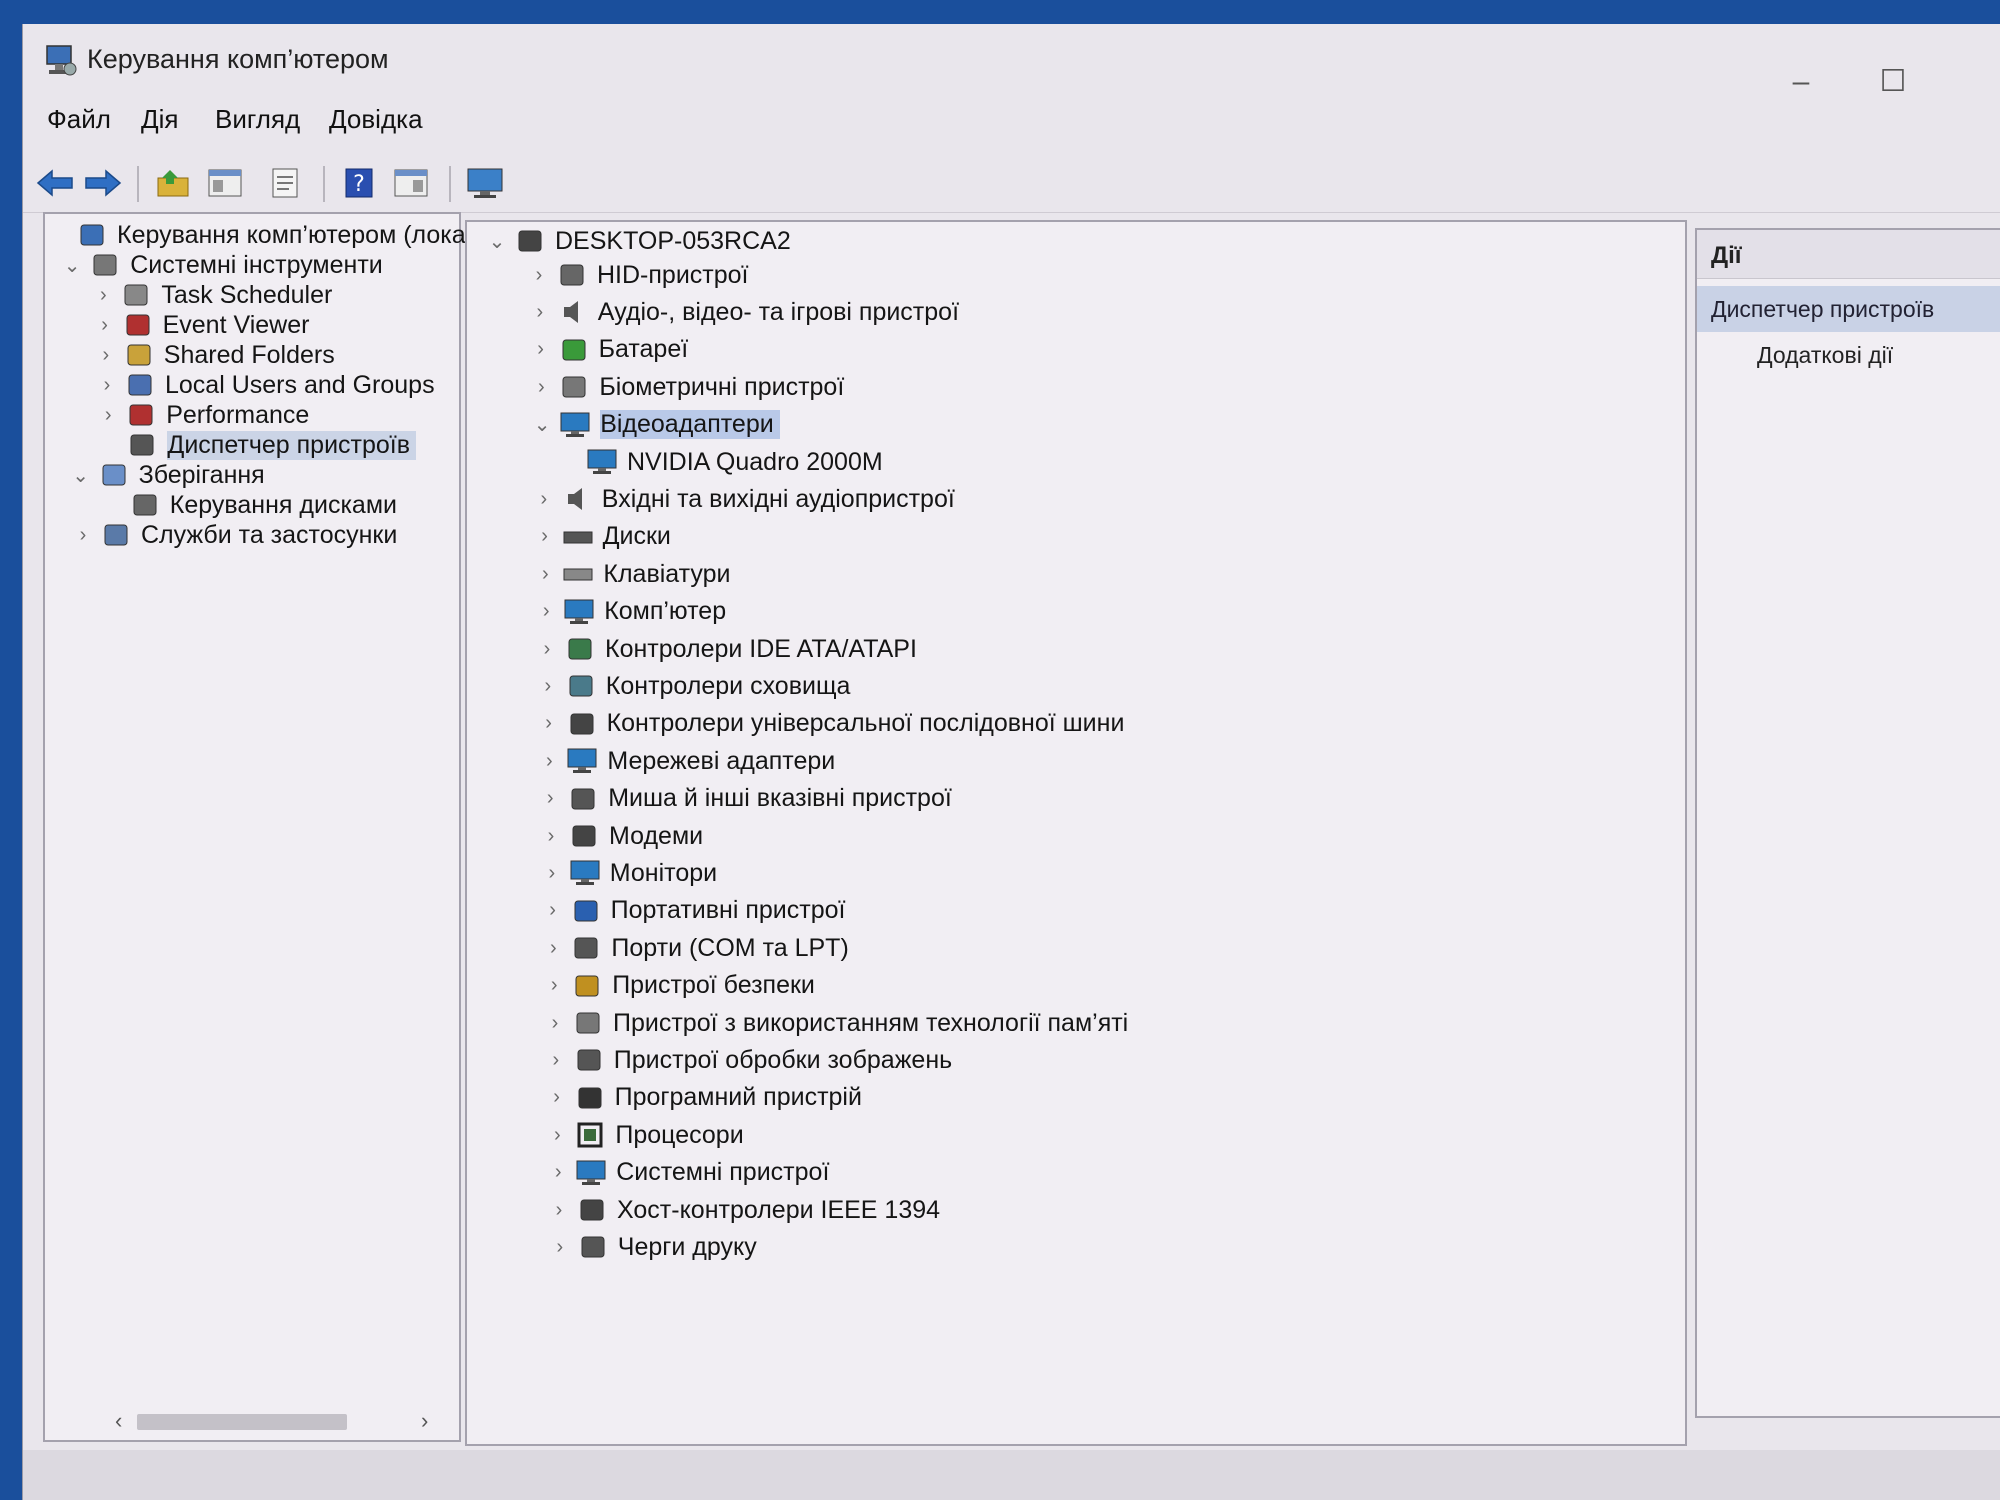 Image resolution: width=2000 pixels, height=1500 pixels. Describe the element at coordinates (256, 235) in the screenshot. I see `left-tree-item: Керування комп’ютером (лока` at that location.